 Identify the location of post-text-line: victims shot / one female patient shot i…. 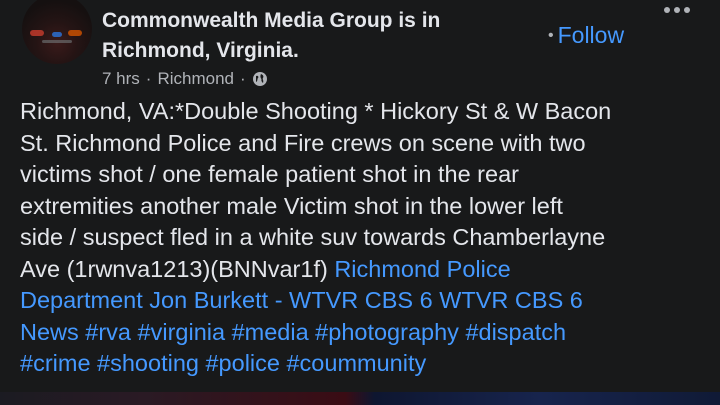
(365, 175).